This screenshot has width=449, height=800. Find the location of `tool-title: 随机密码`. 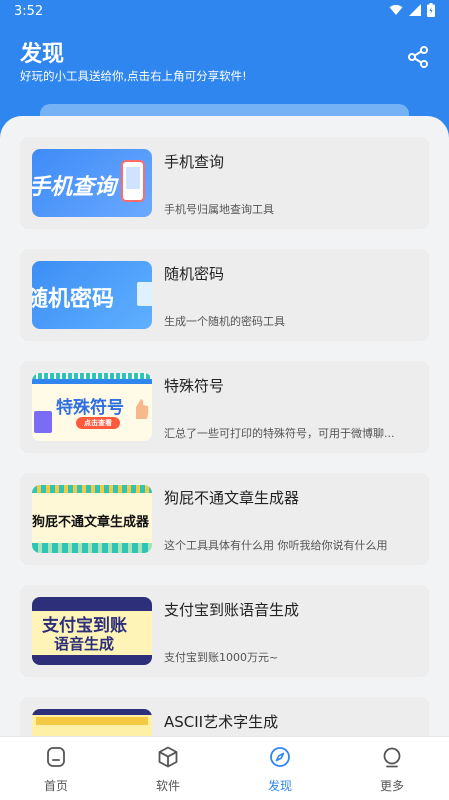

tool-title: 随机密码 is located at coordinates (194, 274).